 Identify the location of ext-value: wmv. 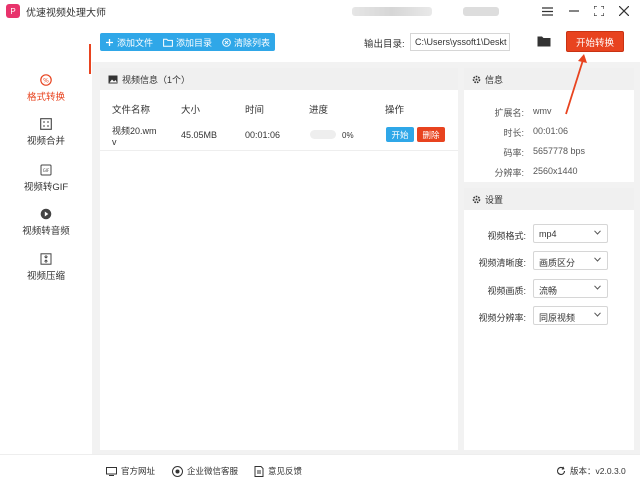
(542, 111).